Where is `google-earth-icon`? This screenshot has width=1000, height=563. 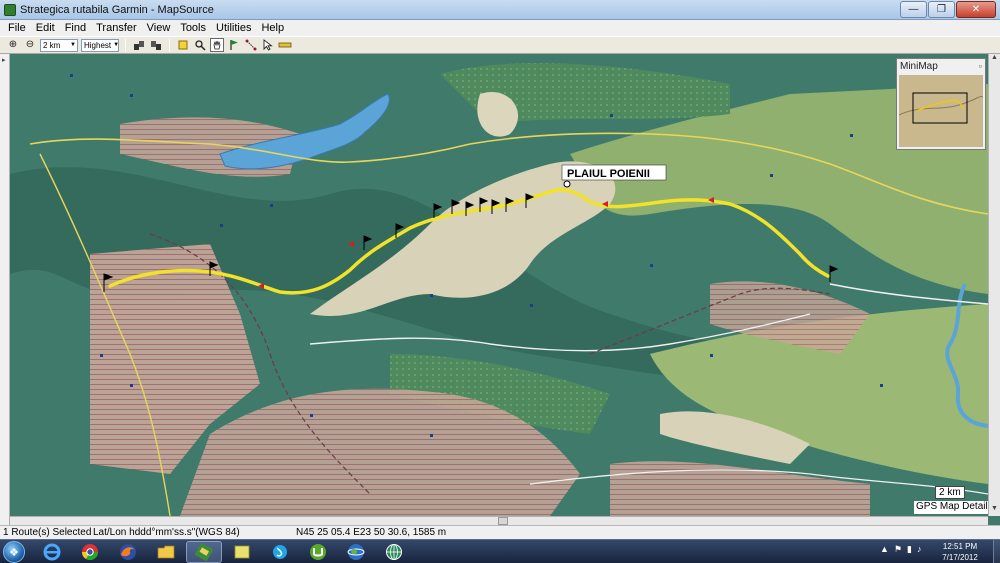 google-earth-icon is located at coordinates (356, 552).